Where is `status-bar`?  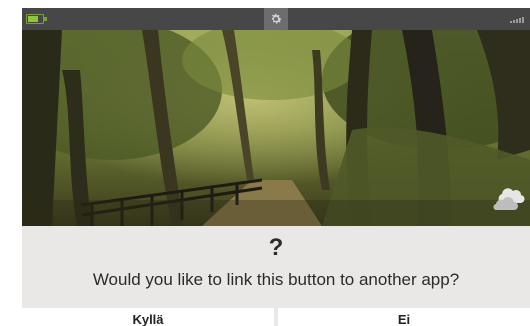 status-bar is located at coordinates (276, 19).